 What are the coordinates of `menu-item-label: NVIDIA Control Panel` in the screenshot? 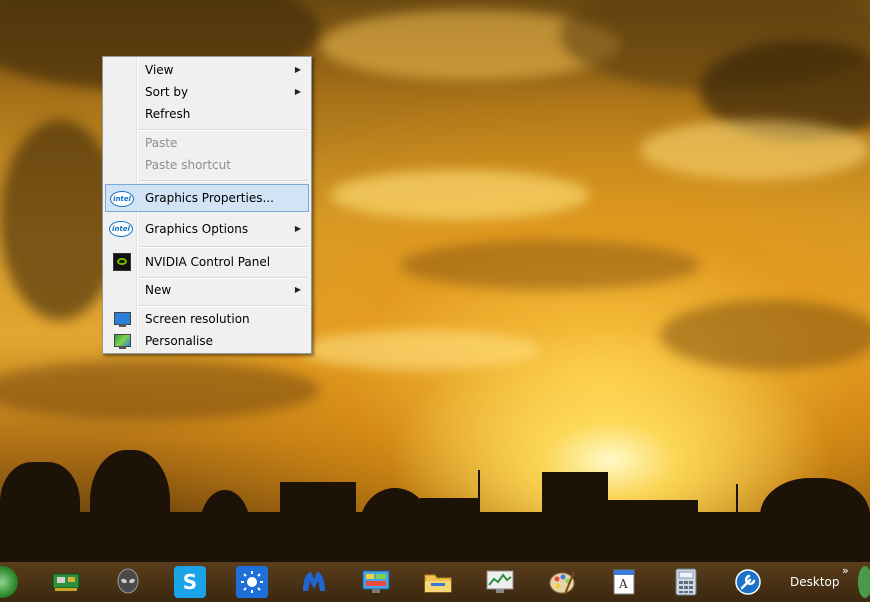 It's located at (208, 262).